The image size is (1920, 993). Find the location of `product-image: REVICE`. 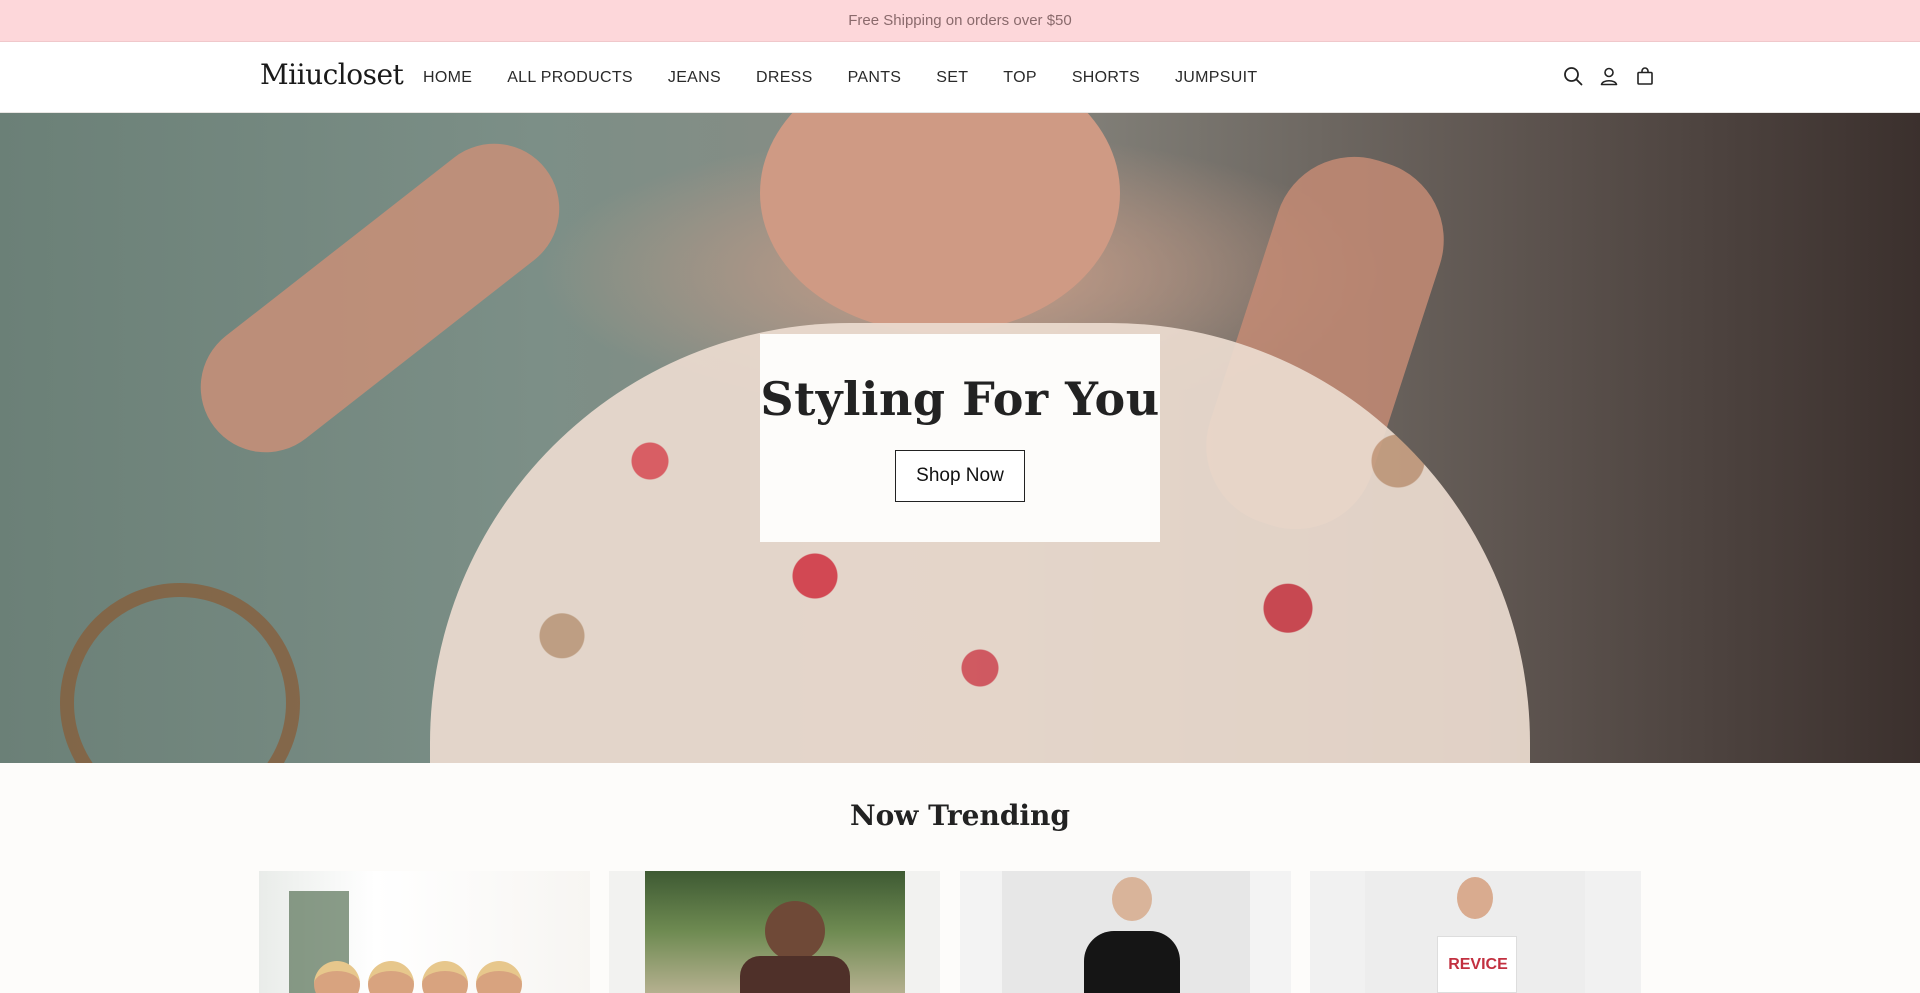

product-image: REVICE is located at coordinates (1475, 932).